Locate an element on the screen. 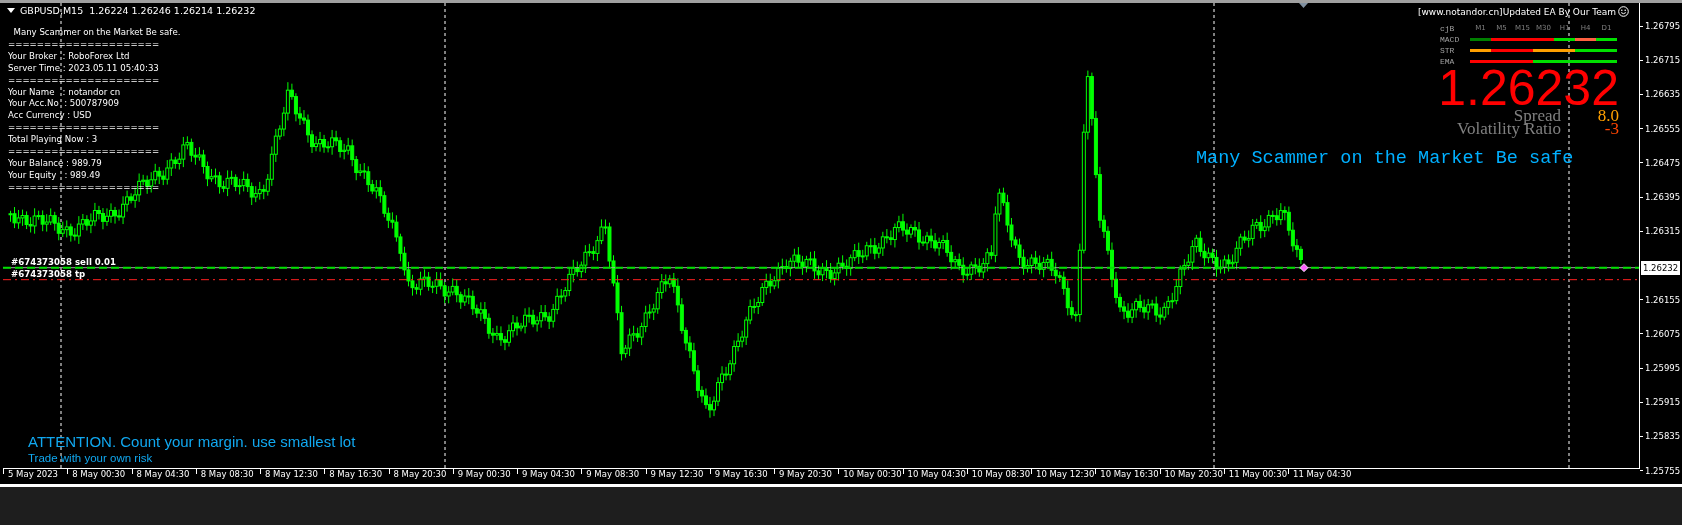 The height and width of the screenshot is (525, 1682). current-price: 1.26232 is located at coordinates (1528, 88).